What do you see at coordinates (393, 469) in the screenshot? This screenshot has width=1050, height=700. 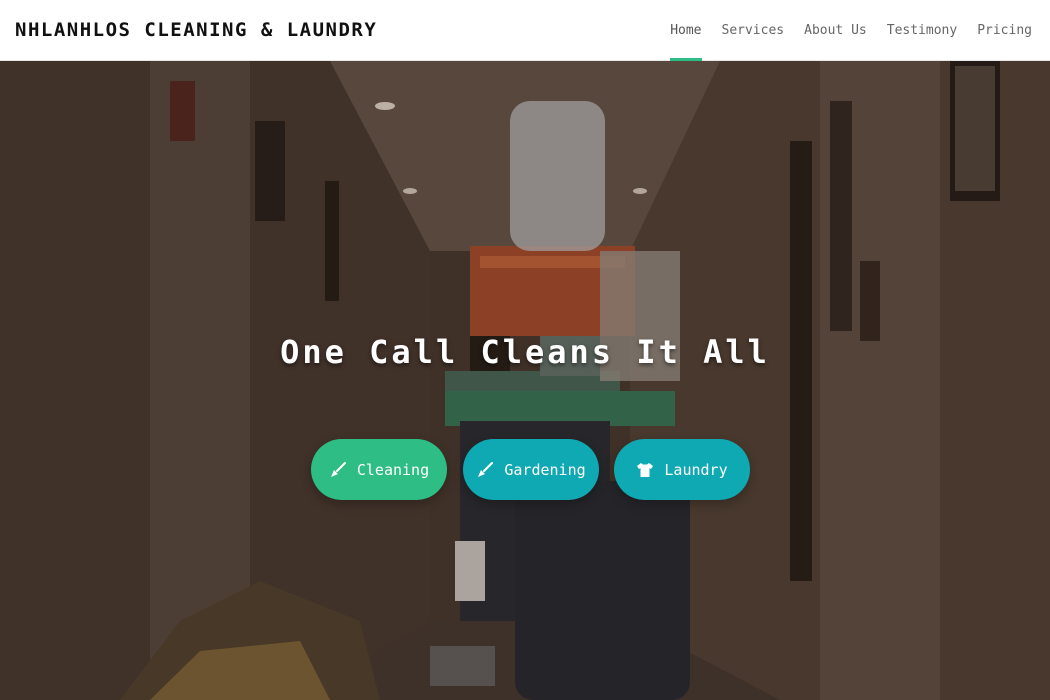 I see `button-label: Cleaning` at bounding box center [393, 469].